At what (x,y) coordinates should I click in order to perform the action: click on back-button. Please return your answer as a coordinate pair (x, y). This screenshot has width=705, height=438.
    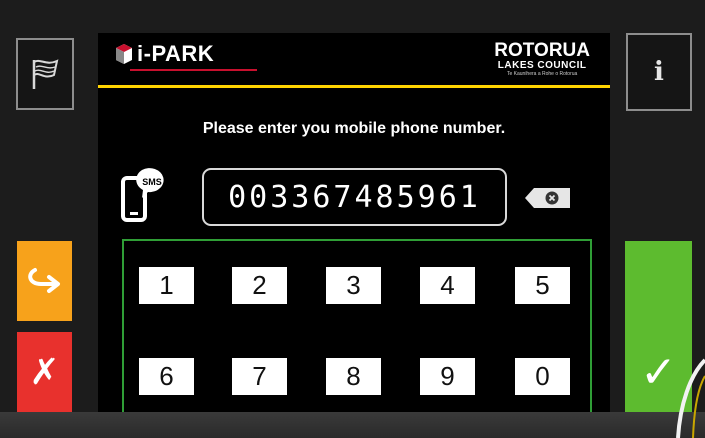
    Looking at the image, I should click on (44, 281).